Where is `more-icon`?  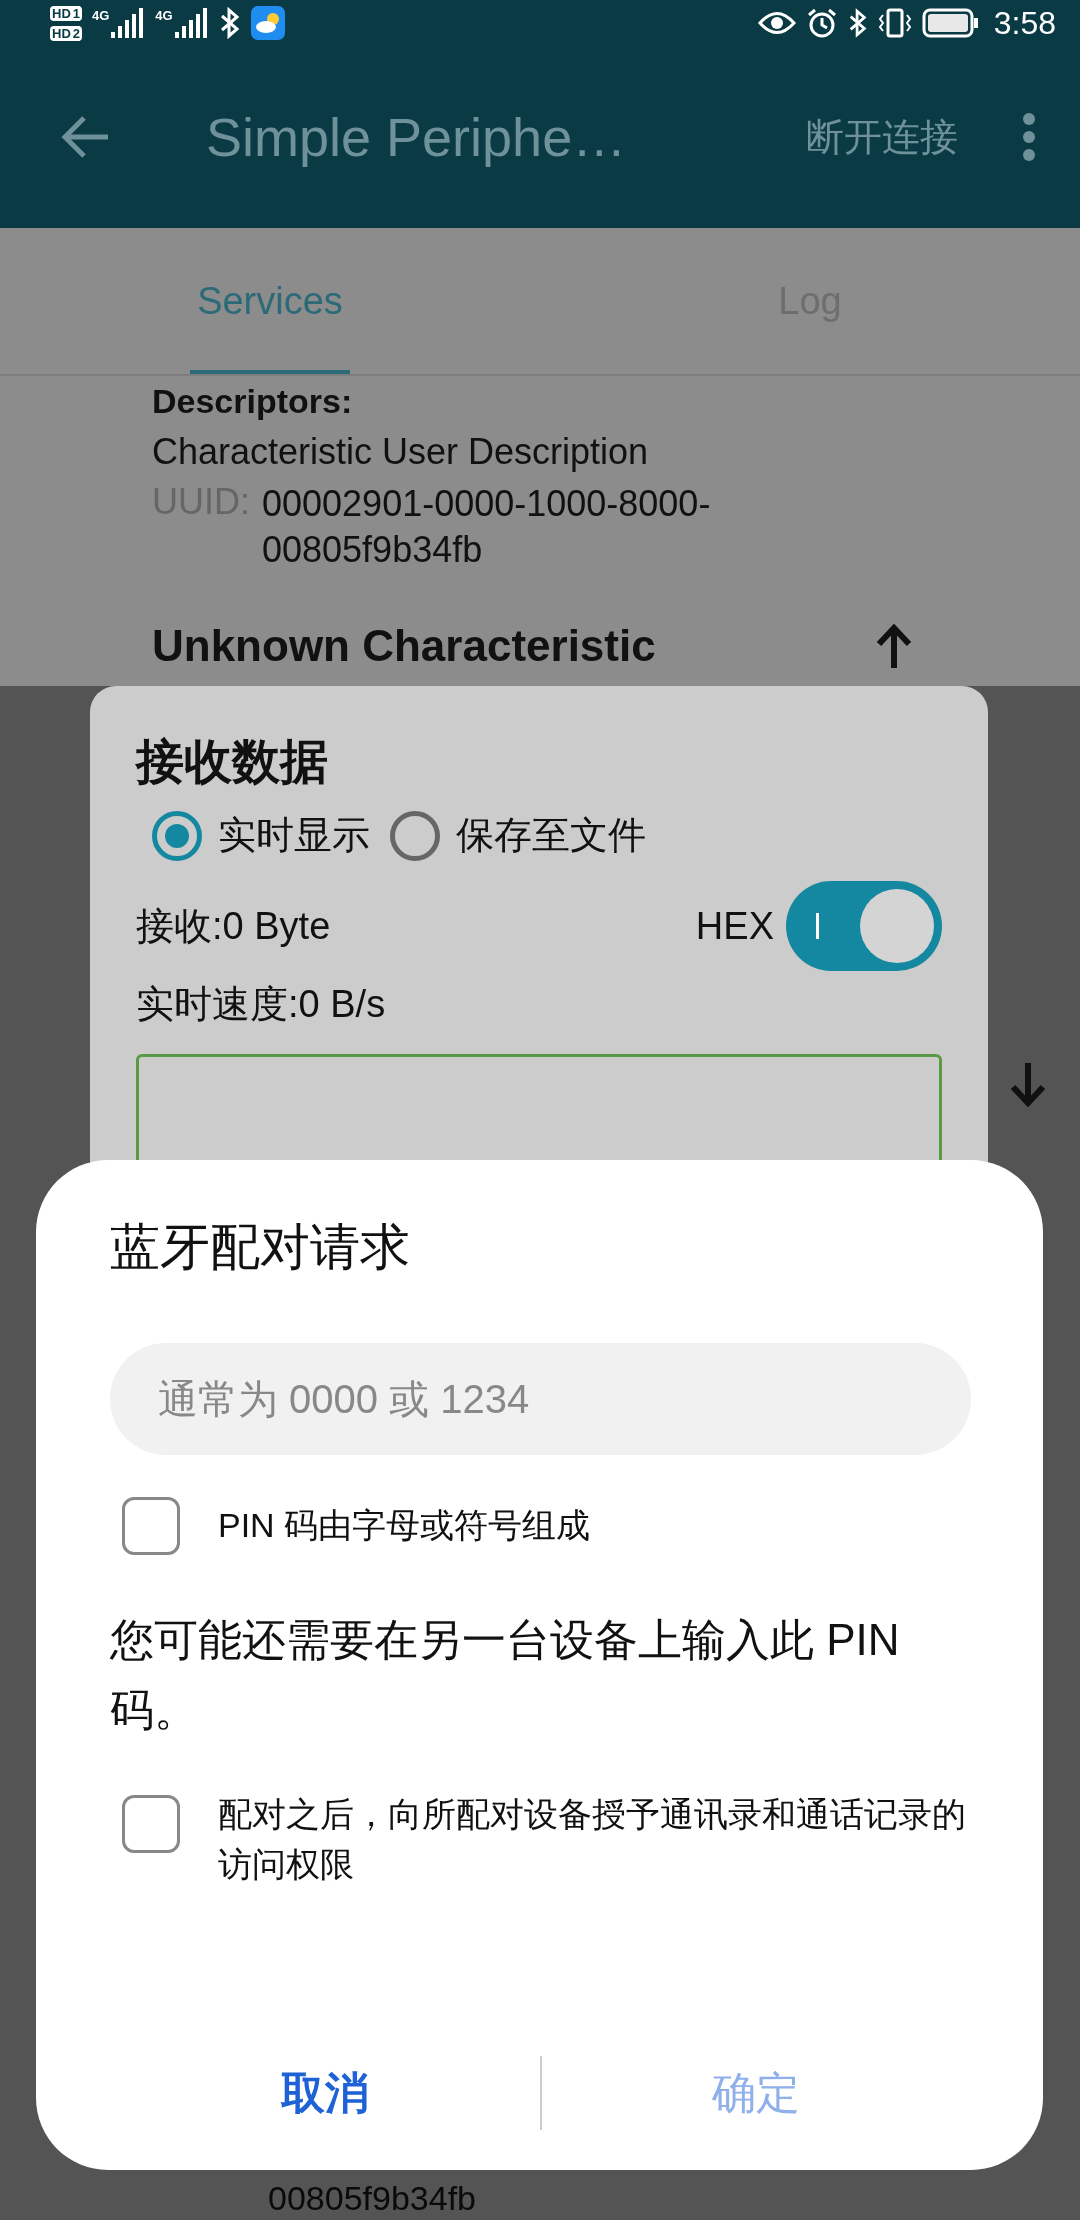 more-icon is located at coordinates (1029, 137).